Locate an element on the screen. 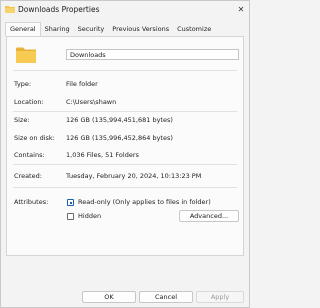  tab-security: Security is located at coordinates (91, 29).